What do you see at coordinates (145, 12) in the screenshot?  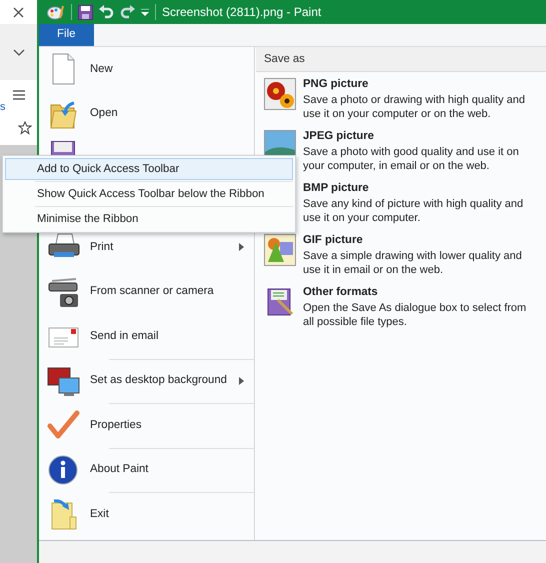 I see `dropdown-icon` at bounding box center [145, 12].